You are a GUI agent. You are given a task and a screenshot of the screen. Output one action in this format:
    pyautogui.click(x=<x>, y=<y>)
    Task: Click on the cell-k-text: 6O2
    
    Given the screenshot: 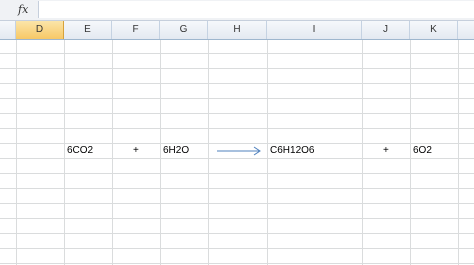 What is the action you would take?
    pyautogui.click(x=422, y=151)
    